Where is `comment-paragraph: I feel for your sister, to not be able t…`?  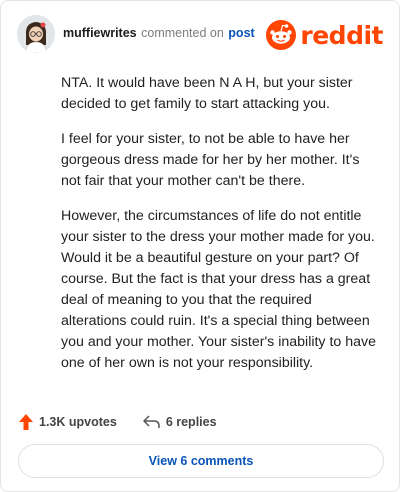 comment-paragraph: I feel for your sister, to not be able t… is located at coordinates (210, 160).